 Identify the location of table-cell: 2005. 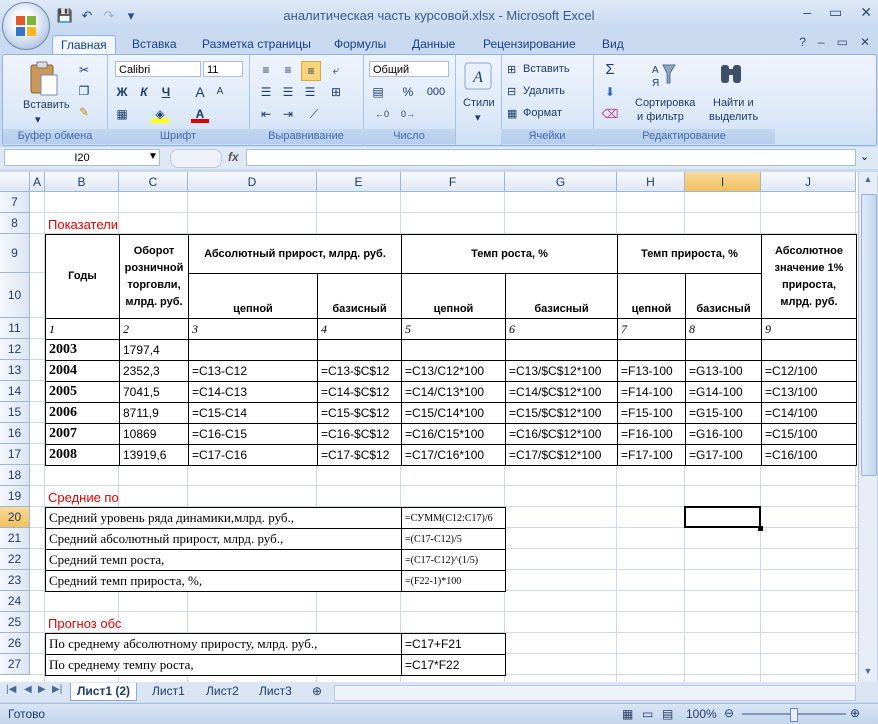
(82, 392).